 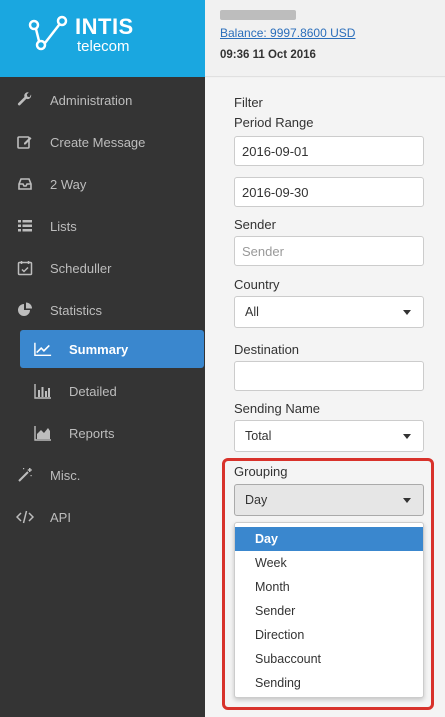 I want to click on sidebar-item-create-message: Create Message, so click(x=102, y=142).